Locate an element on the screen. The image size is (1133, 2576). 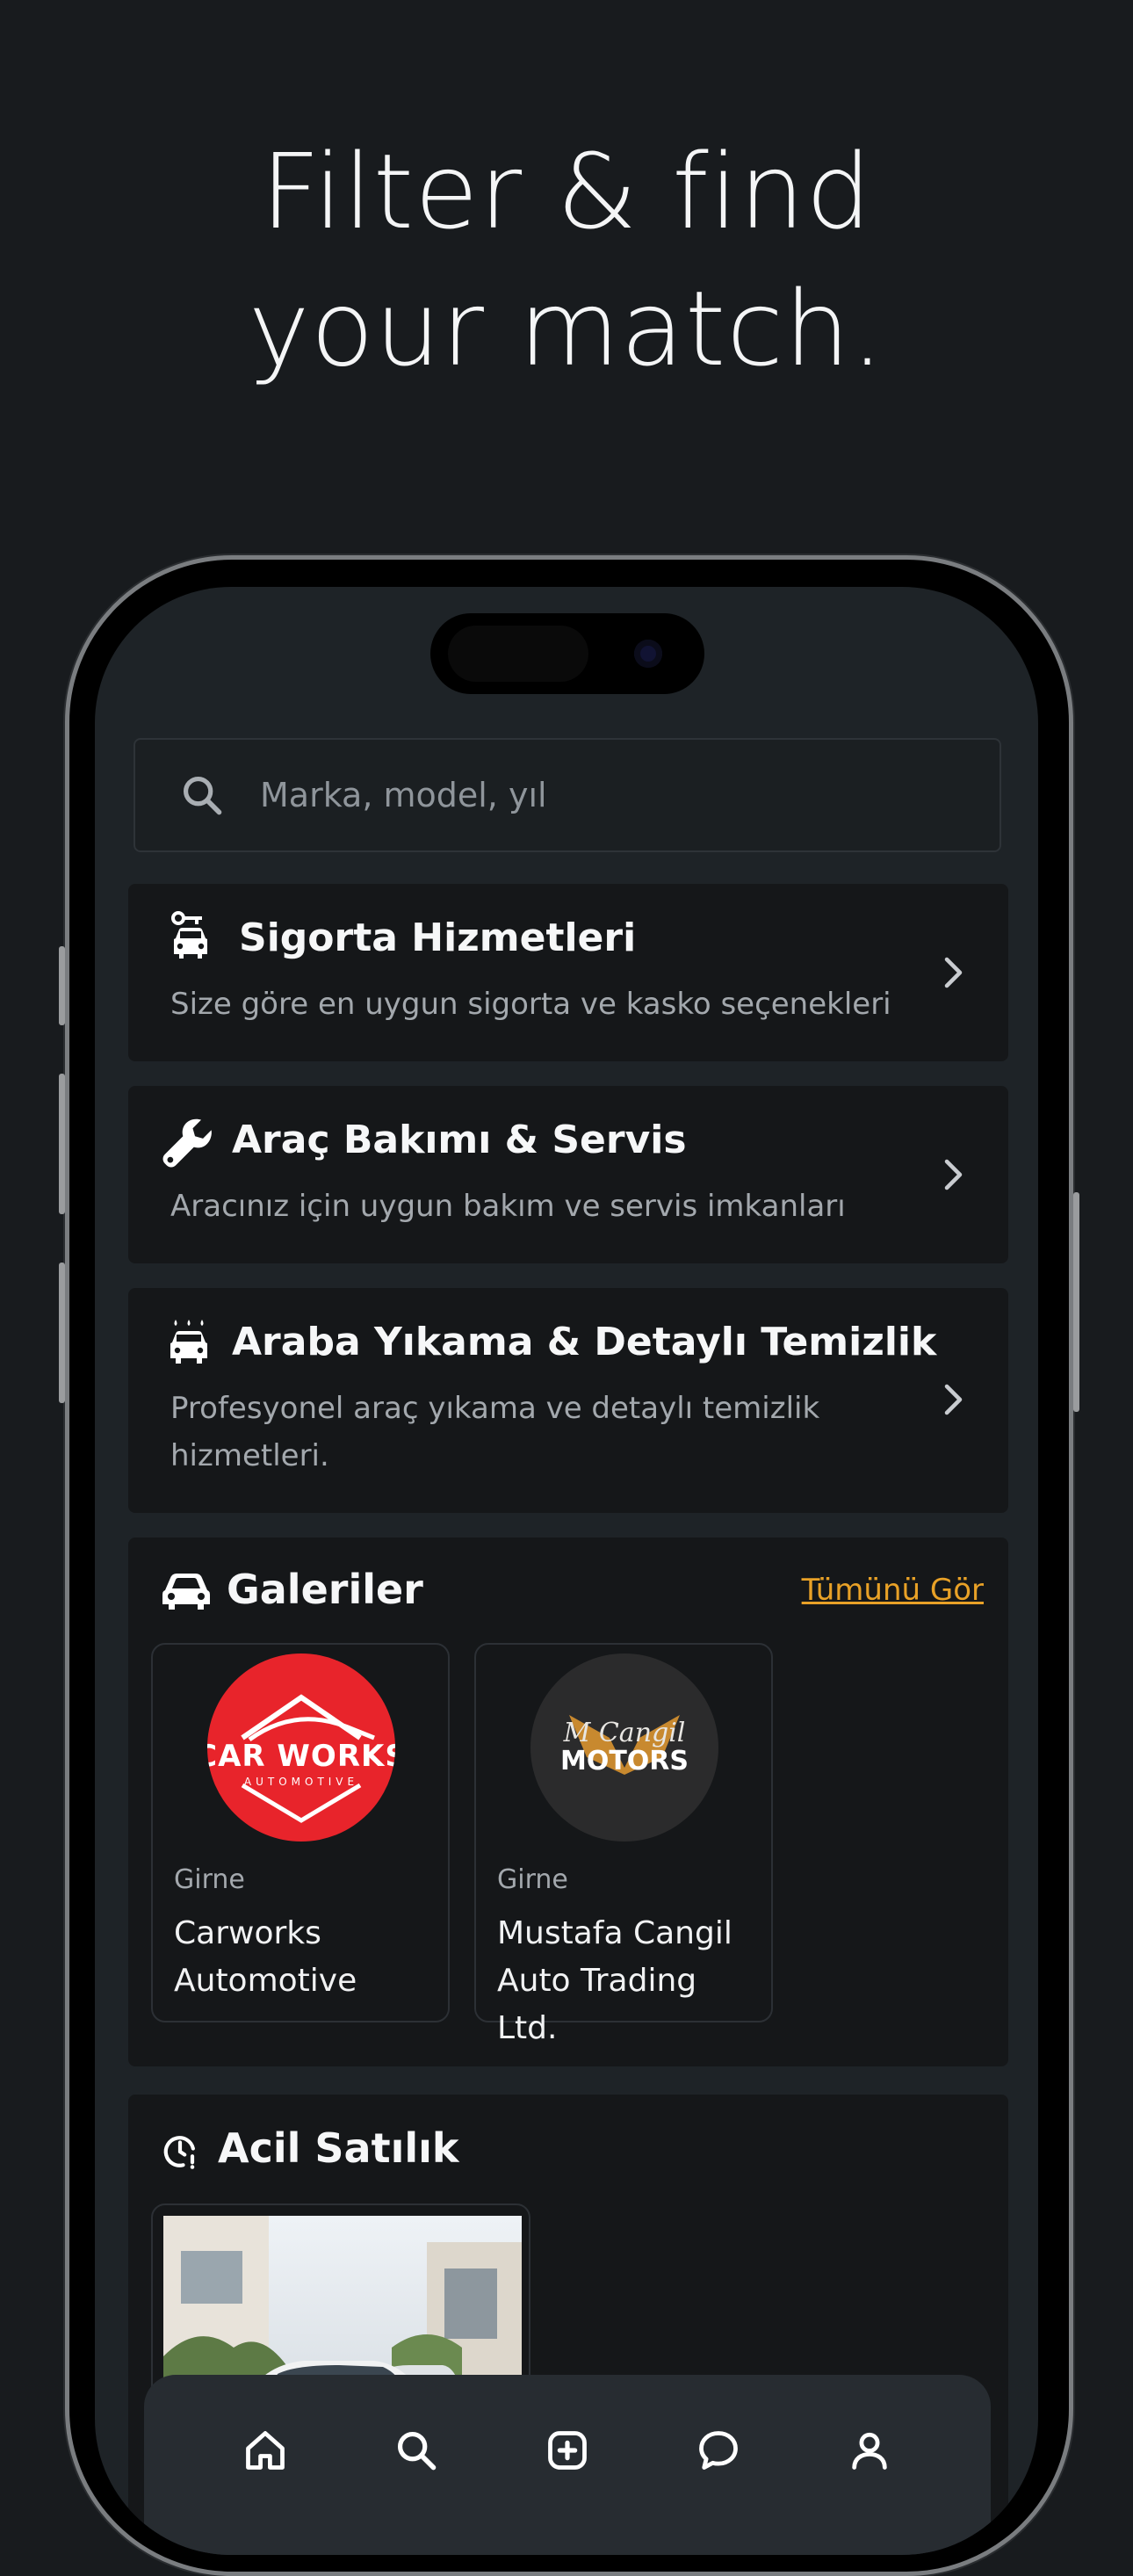
gallery-name-line1: Carworks is located at coordinates (247, 1933).